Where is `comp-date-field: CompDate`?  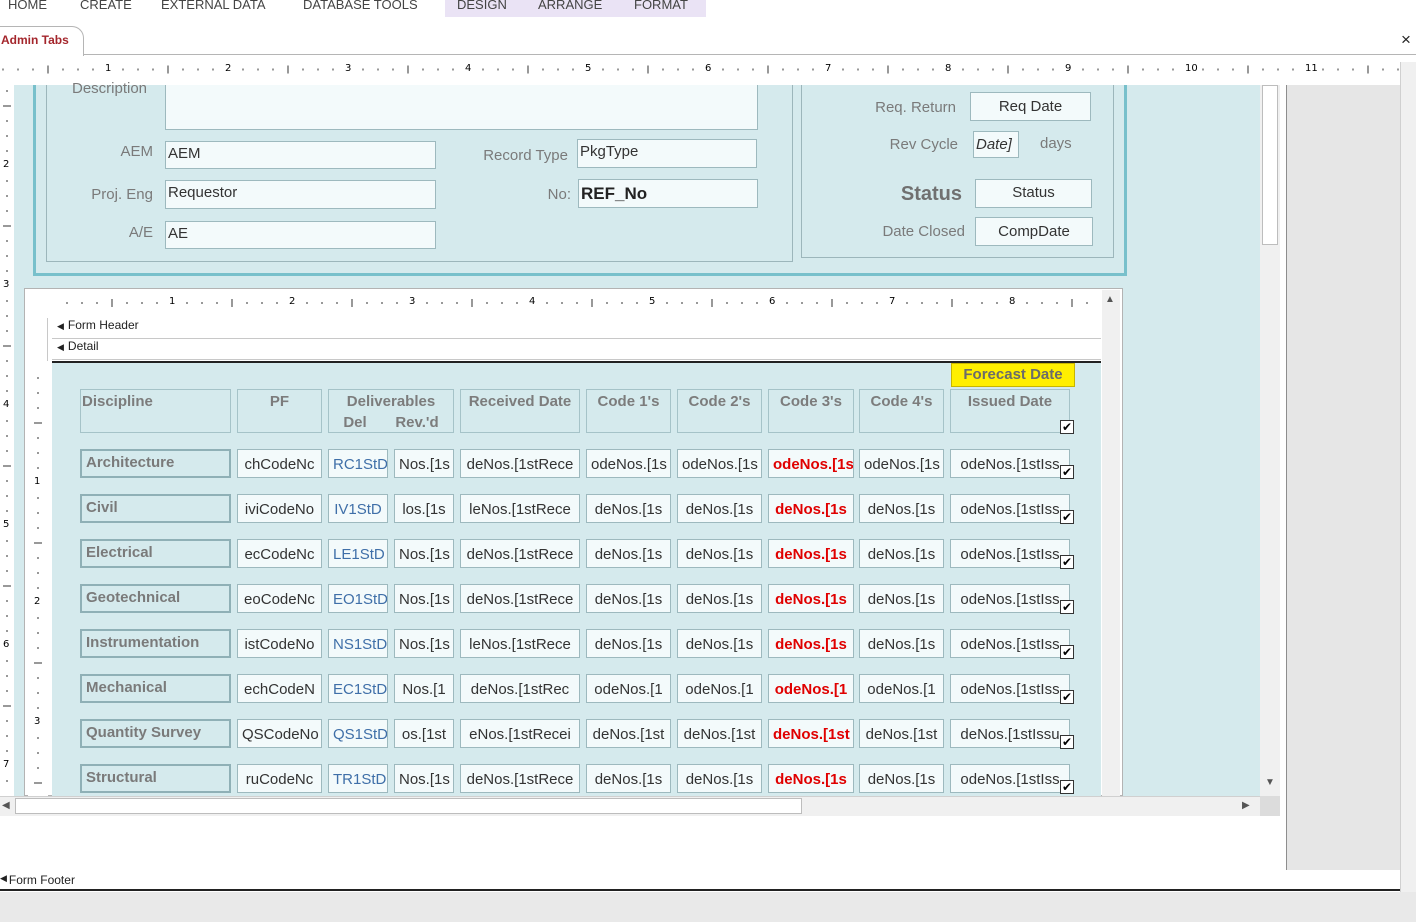 comp-date-field: CompDate is located at coordinates (1034, 231).